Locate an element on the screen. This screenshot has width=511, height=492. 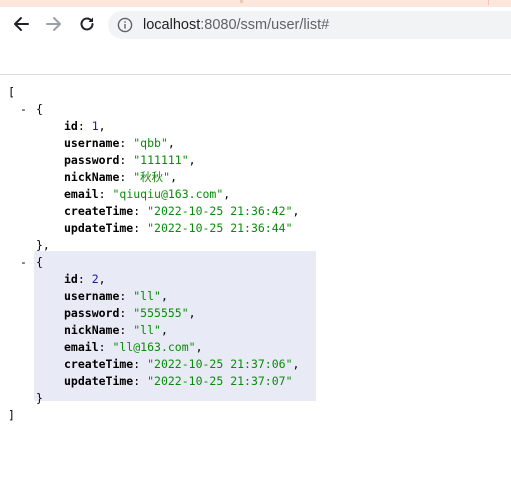
close-brace: }, is located at coordinates (43, 245).